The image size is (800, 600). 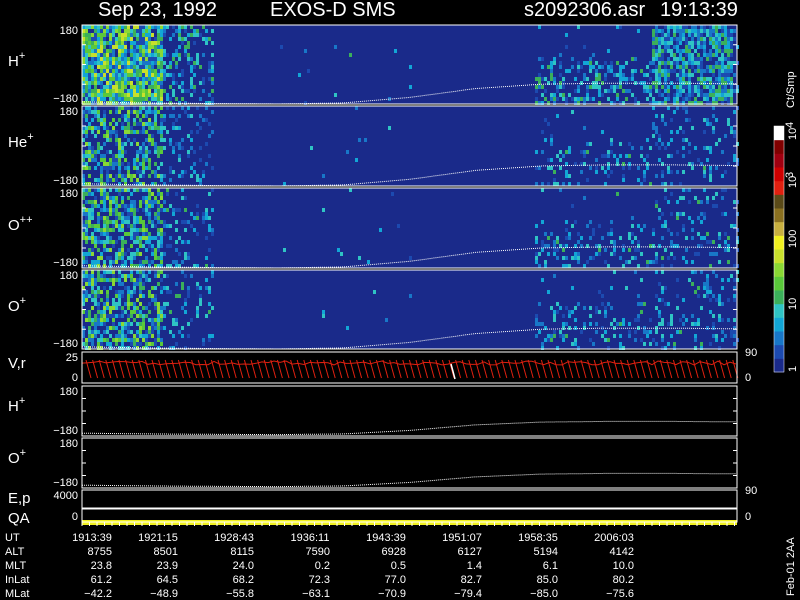 I want to click on panel-label: O++, so click(x=20, y=224).